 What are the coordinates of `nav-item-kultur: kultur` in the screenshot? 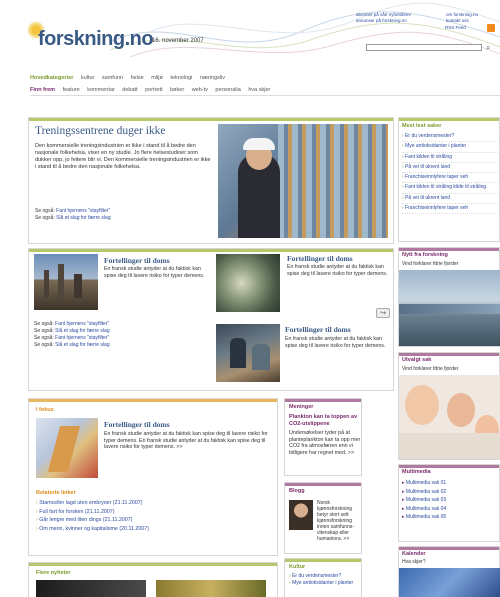 It's located at (87, 78).